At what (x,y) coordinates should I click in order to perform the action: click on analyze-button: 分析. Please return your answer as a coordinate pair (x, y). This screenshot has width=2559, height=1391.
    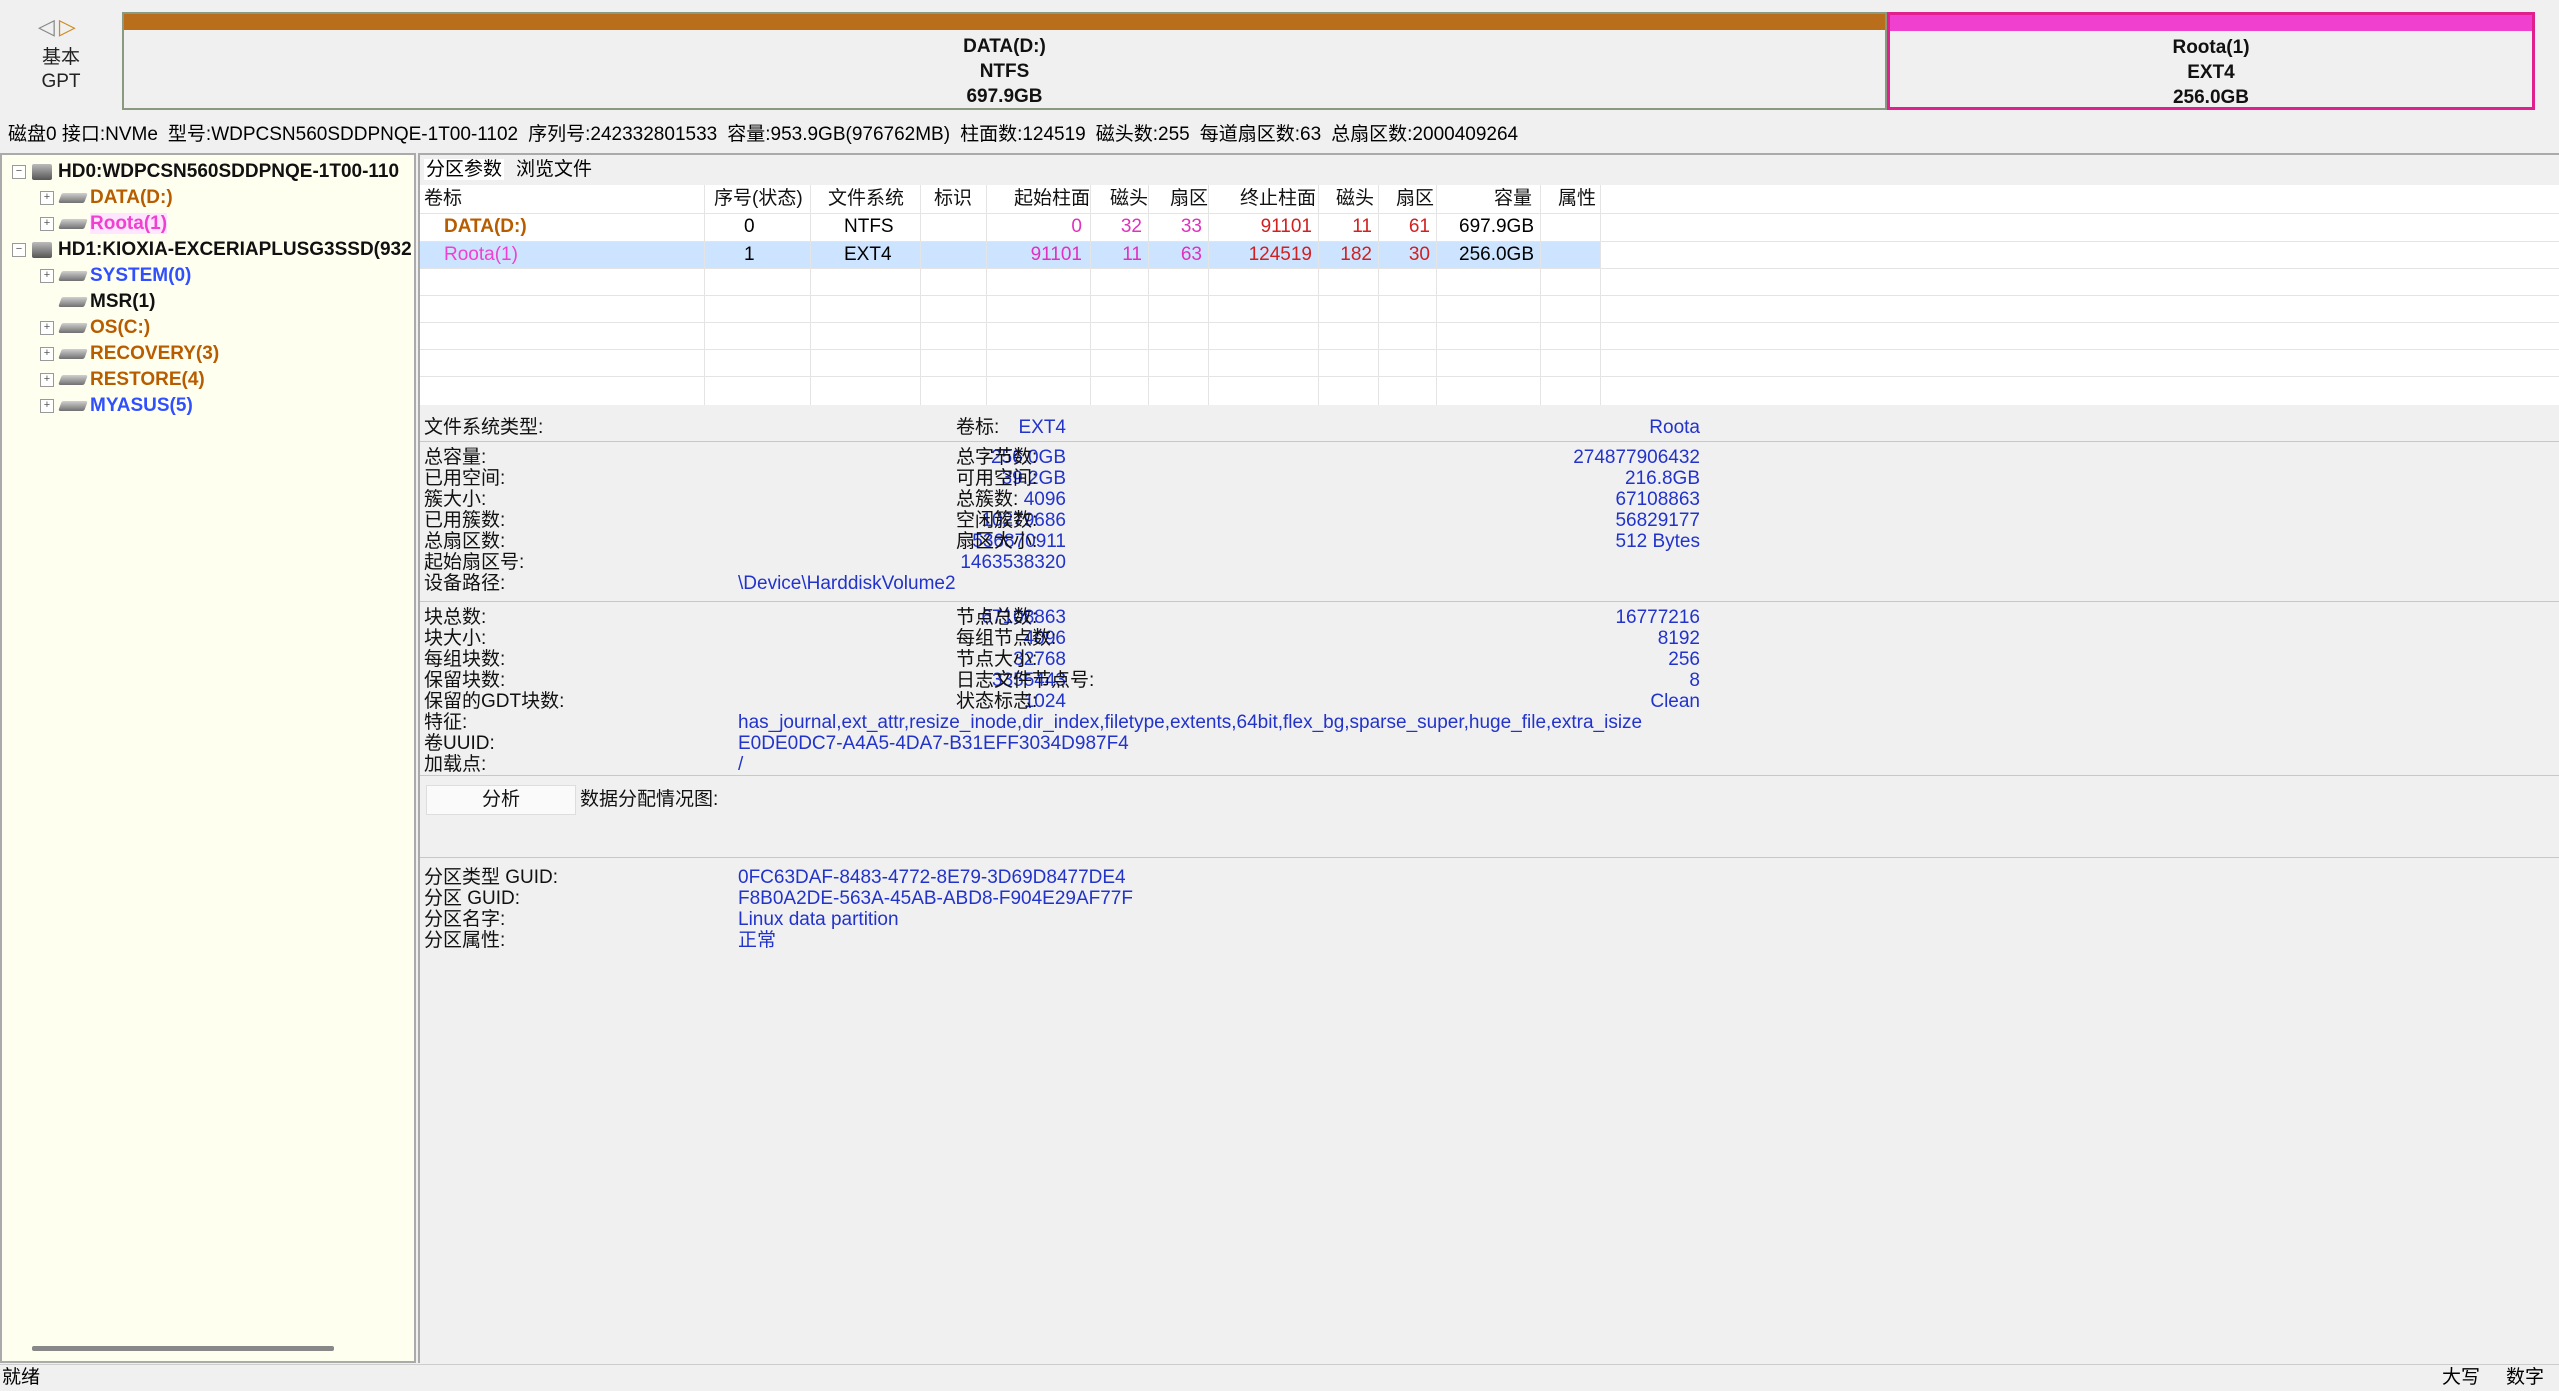
    Looking at the image, I should click on (501, 800).